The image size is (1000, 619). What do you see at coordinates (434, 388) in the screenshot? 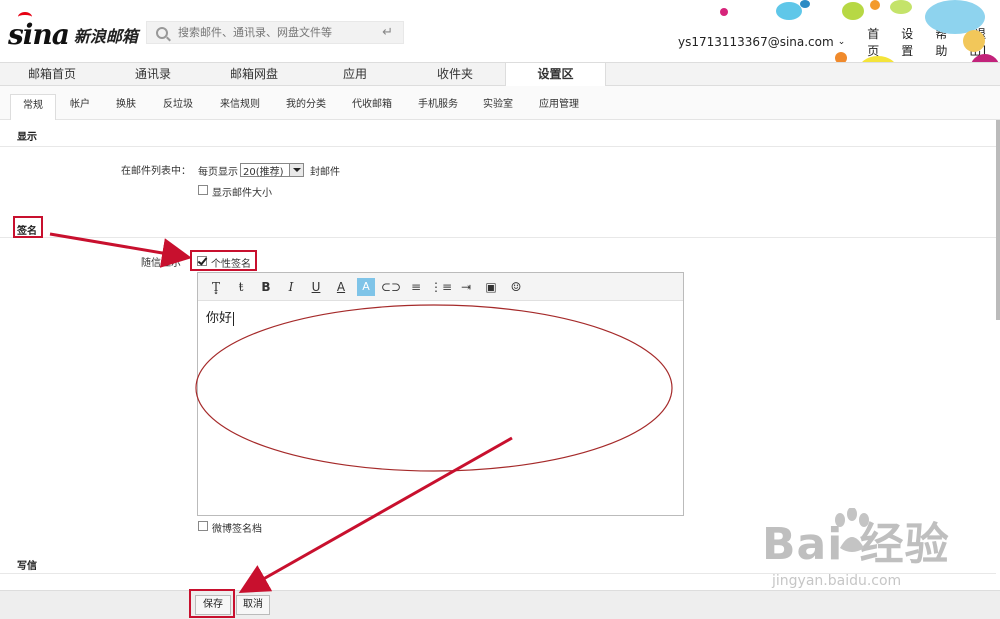
I see `annotation-oval` at bounding box center [434, 388].